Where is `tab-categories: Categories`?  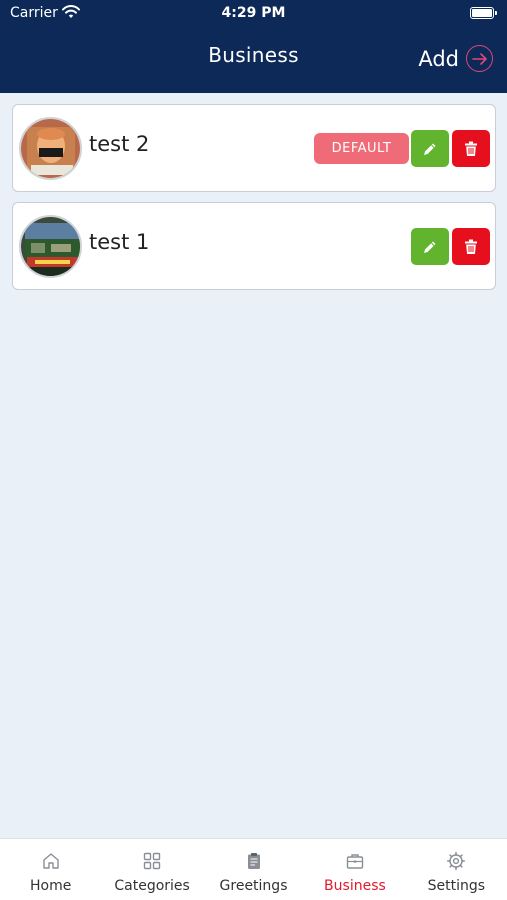
tab-categories: Categories is located at coordinates (151, 869).